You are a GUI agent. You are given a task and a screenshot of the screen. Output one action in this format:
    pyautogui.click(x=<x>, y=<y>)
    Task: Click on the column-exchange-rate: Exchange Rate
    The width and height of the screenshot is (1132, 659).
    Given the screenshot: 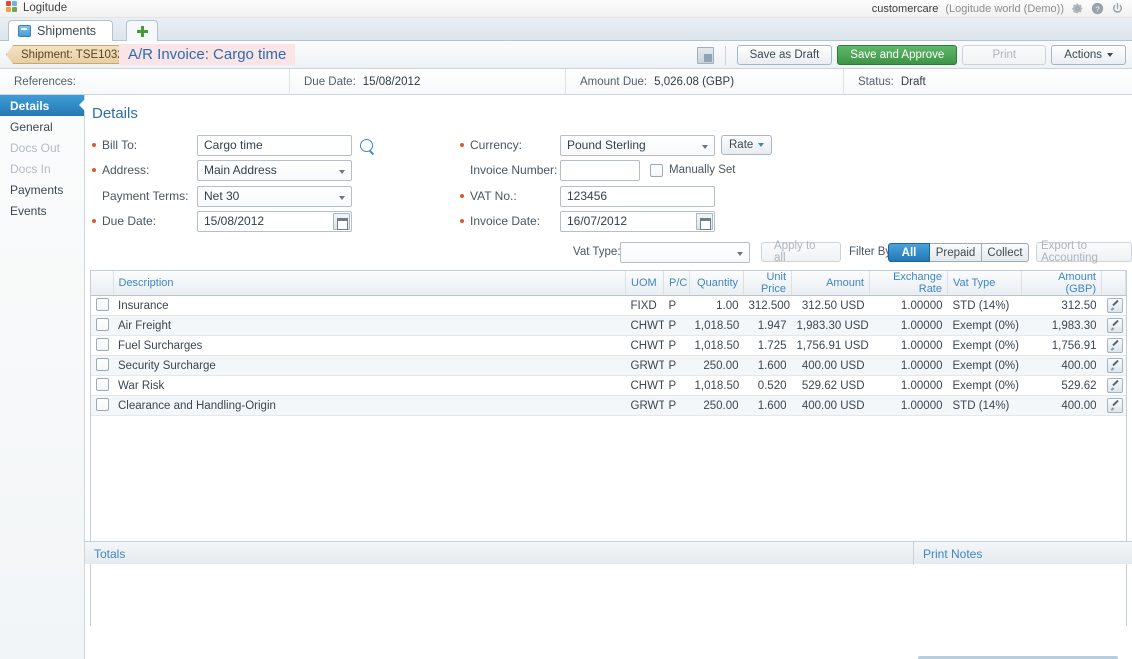 What is the action you would take?
    pyautogui.click(x=908, y=283)
    